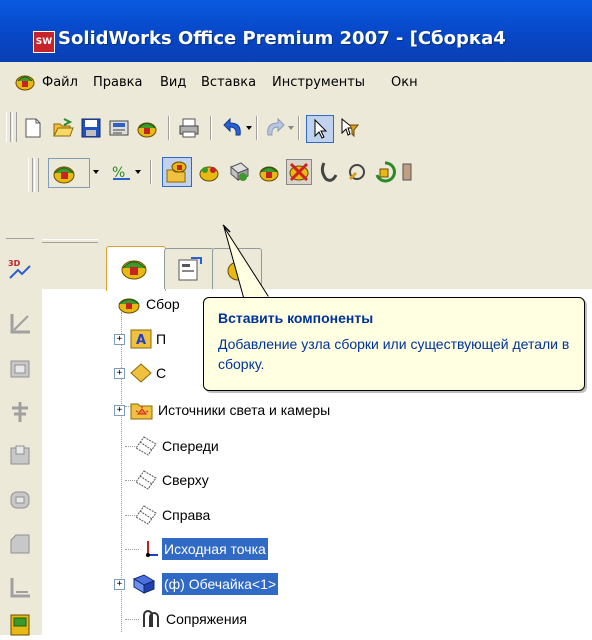 The image size is (592, 640). What do you see at coordinates (147, 128) in the screenshot?
I see `options-icon` at bounding box center [147, 128].